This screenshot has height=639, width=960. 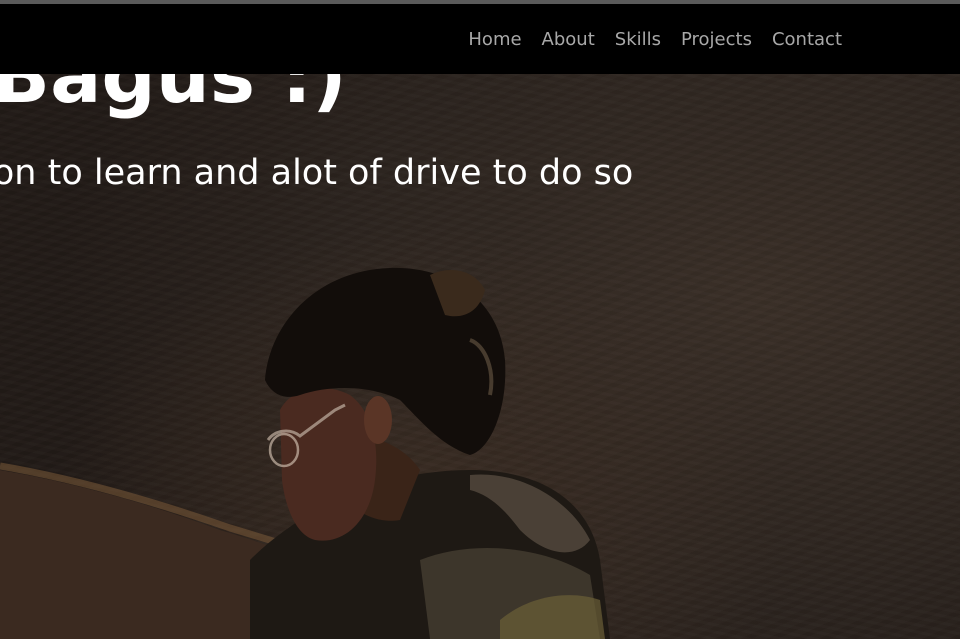 What do you see at coordinates (480, 2) in the screenshot?
I see `window-top-border` at bounding box center [480, 2].